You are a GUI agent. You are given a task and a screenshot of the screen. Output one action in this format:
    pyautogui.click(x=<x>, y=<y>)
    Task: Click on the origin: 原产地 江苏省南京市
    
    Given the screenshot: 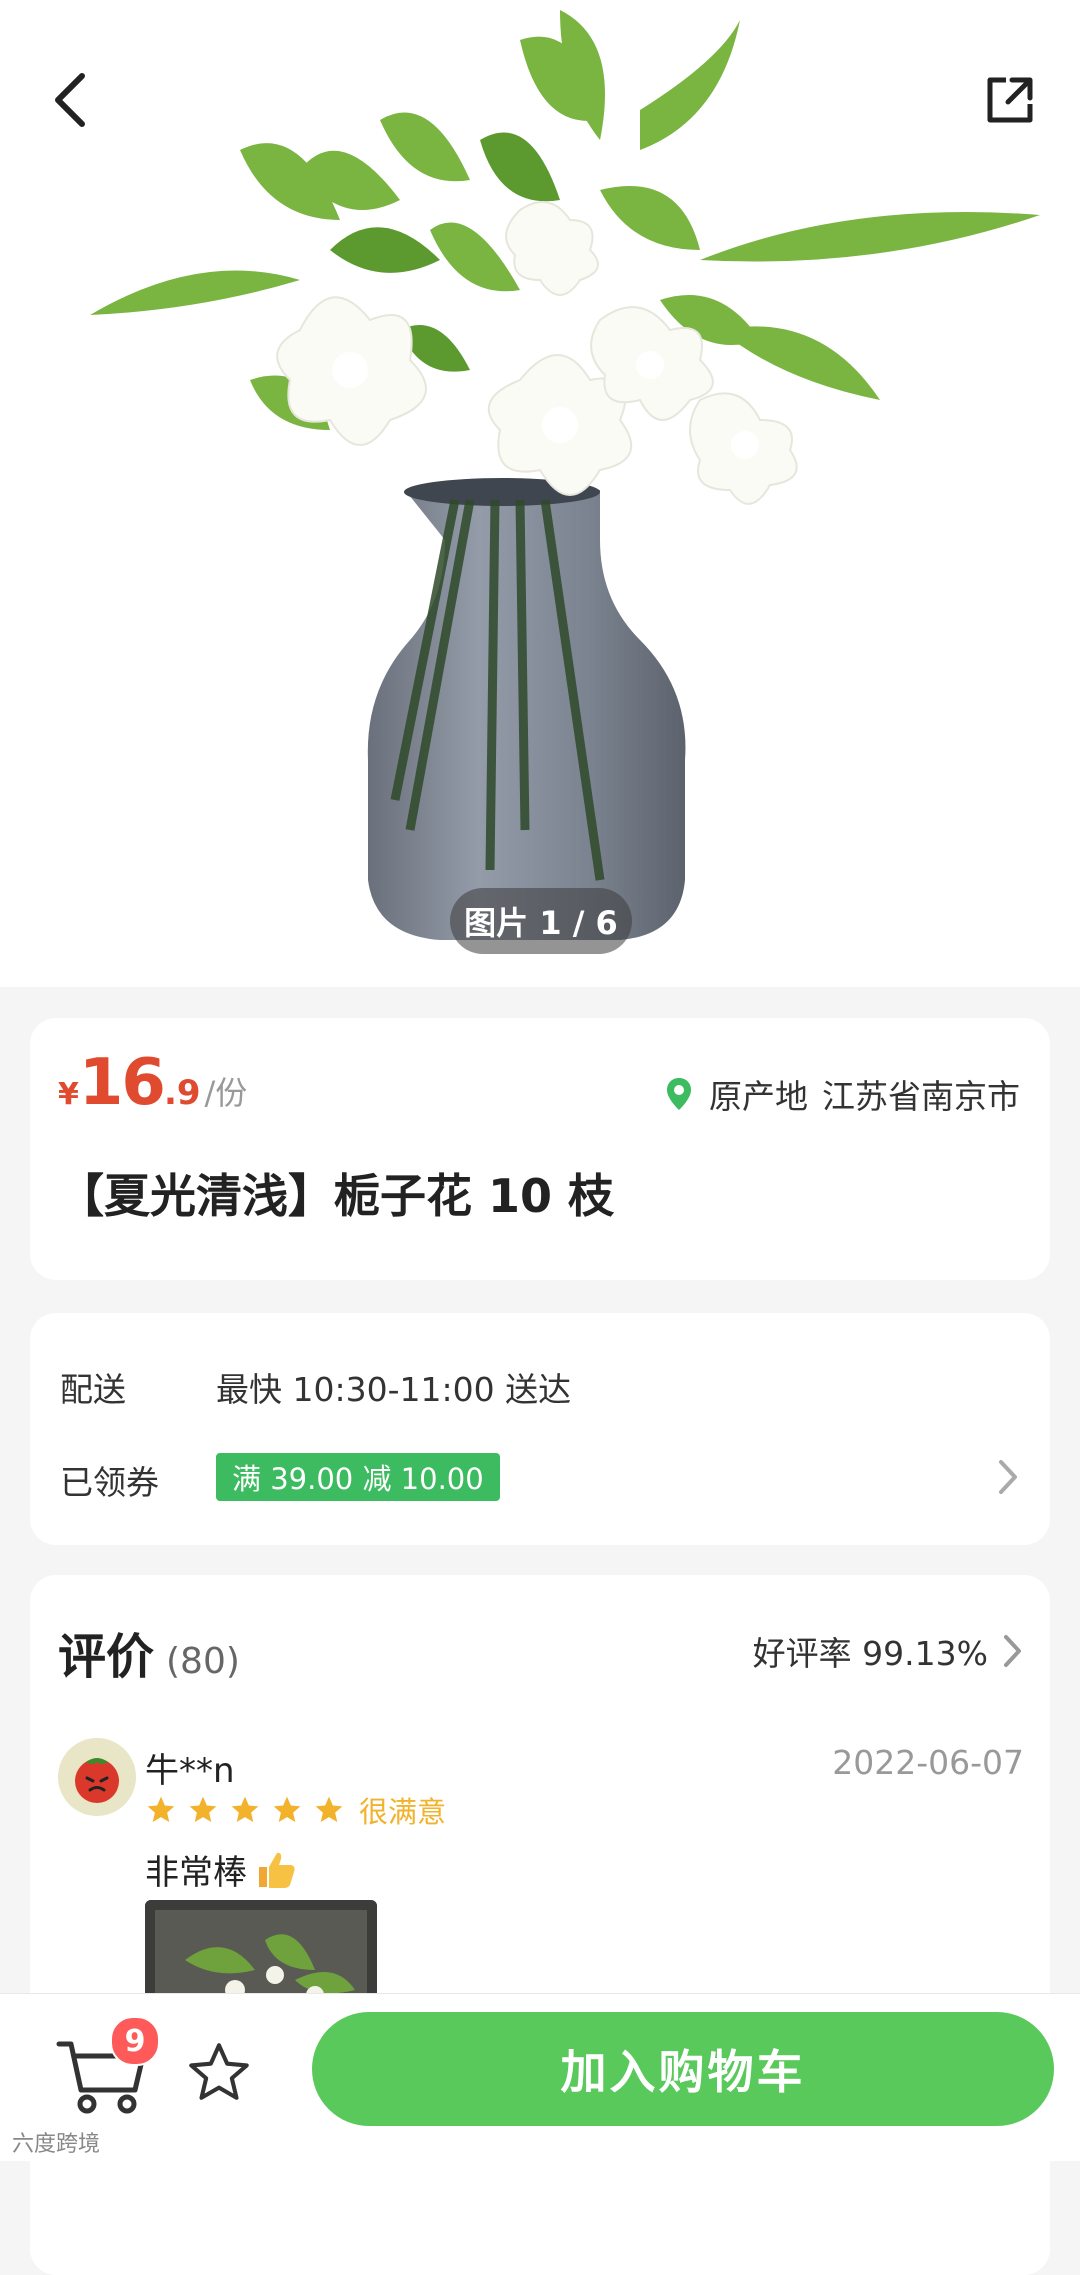 What is the action you would take?
    pyautogui.click(x=842, y=1094)
    